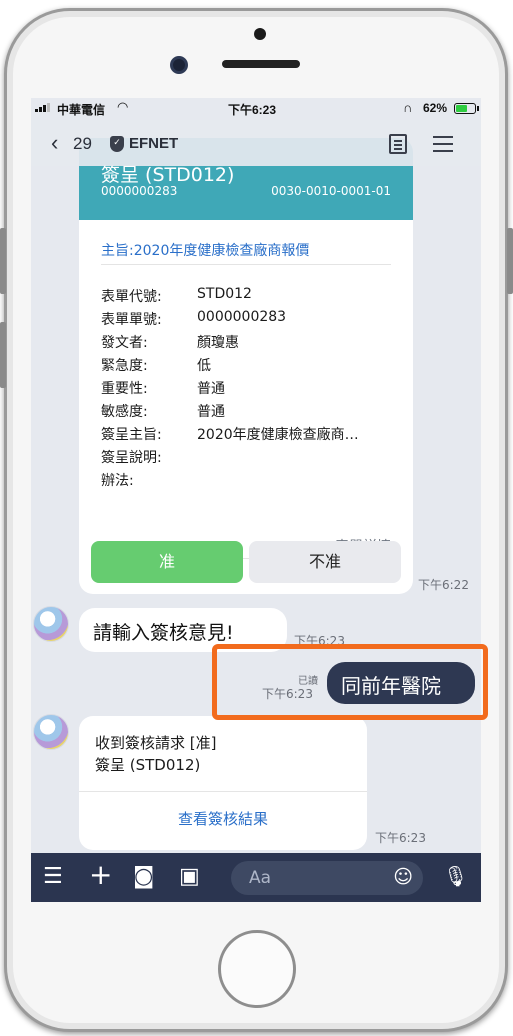  Describe the element at coordinates (154, 143) in the screenshot. I see `chat-name: EFNET` at that location.